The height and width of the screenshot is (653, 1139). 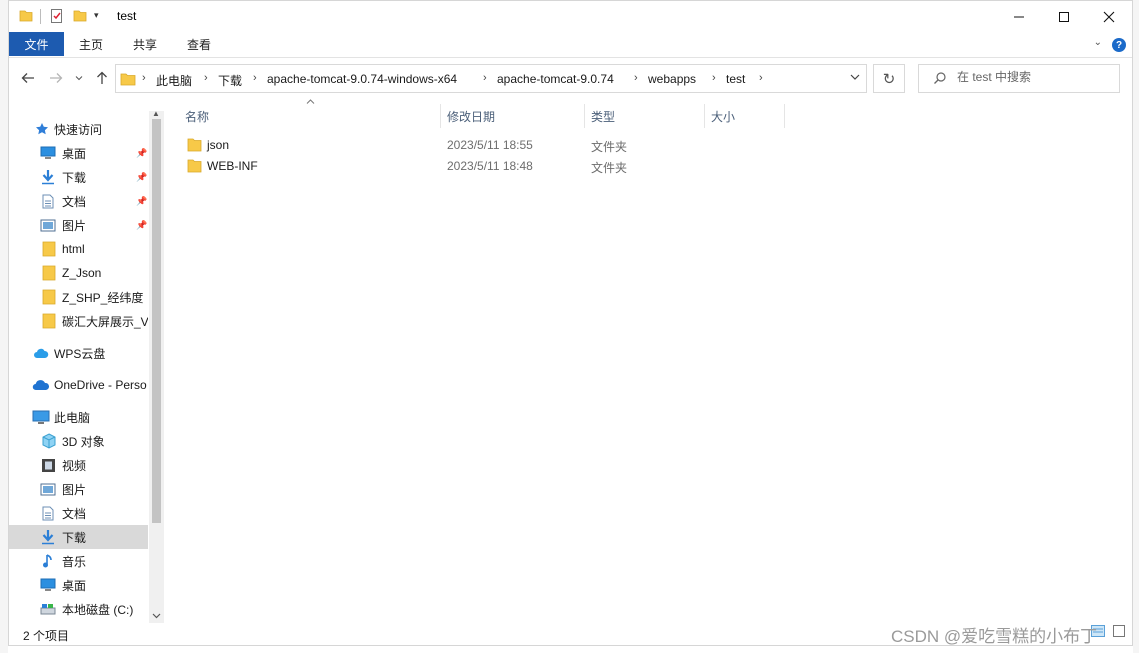 What do you see at coordinates (1064, 16) in the screenshot?
I see `maximize-button` at bounding box center [1064, 16].